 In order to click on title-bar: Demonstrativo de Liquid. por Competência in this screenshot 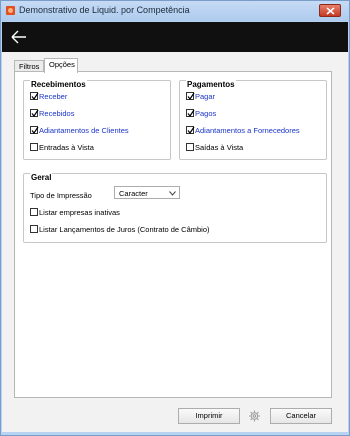, I will do `click(175, 11)`.